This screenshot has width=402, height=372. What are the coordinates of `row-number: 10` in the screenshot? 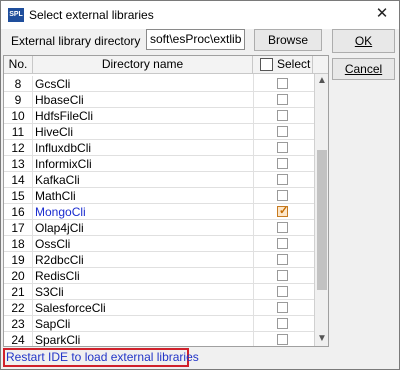 It's located at (18, 116).